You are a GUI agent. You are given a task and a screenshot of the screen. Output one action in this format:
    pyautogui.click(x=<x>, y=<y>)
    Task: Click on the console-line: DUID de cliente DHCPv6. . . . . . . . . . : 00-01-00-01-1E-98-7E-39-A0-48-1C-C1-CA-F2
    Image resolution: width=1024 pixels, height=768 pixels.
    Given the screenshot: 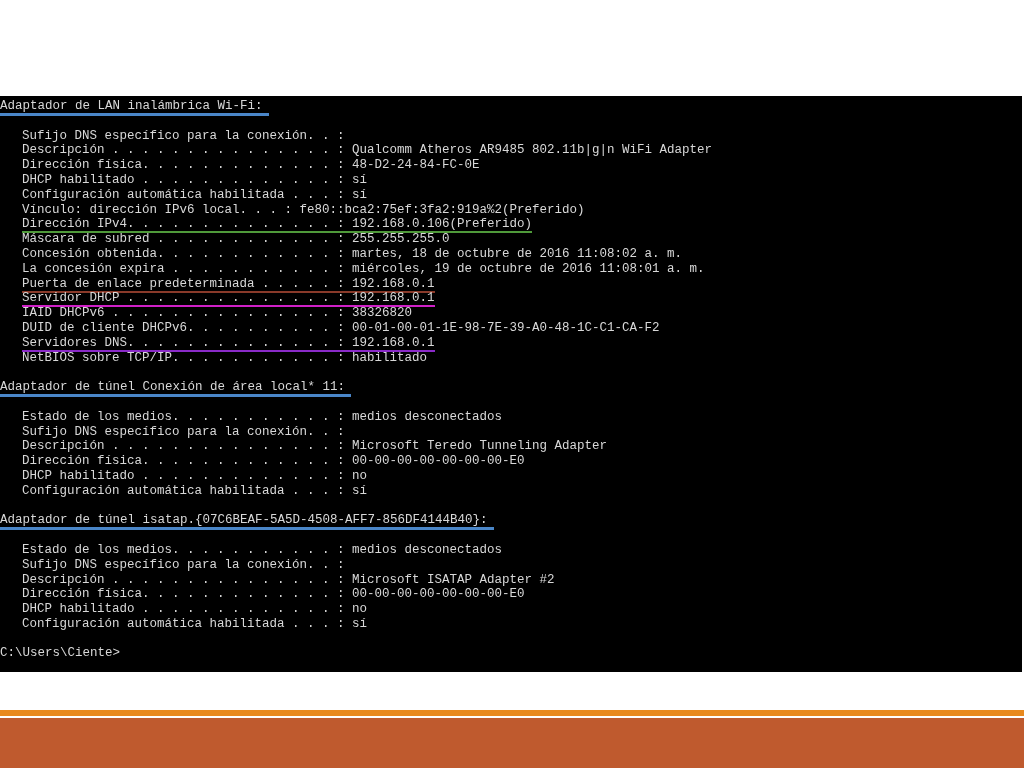 What is the action you would take?
    pyautogui.click(x=341, y=328)
    